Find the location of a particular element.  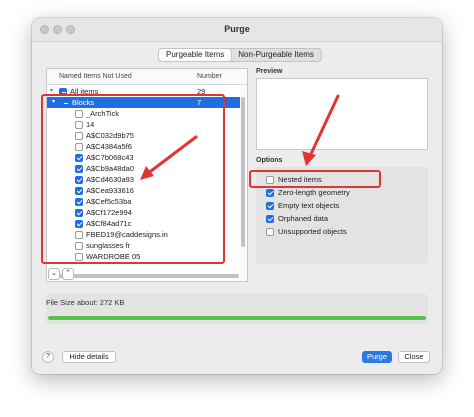

expand-all-button: ⌃ is located at coordinates (68, 274).